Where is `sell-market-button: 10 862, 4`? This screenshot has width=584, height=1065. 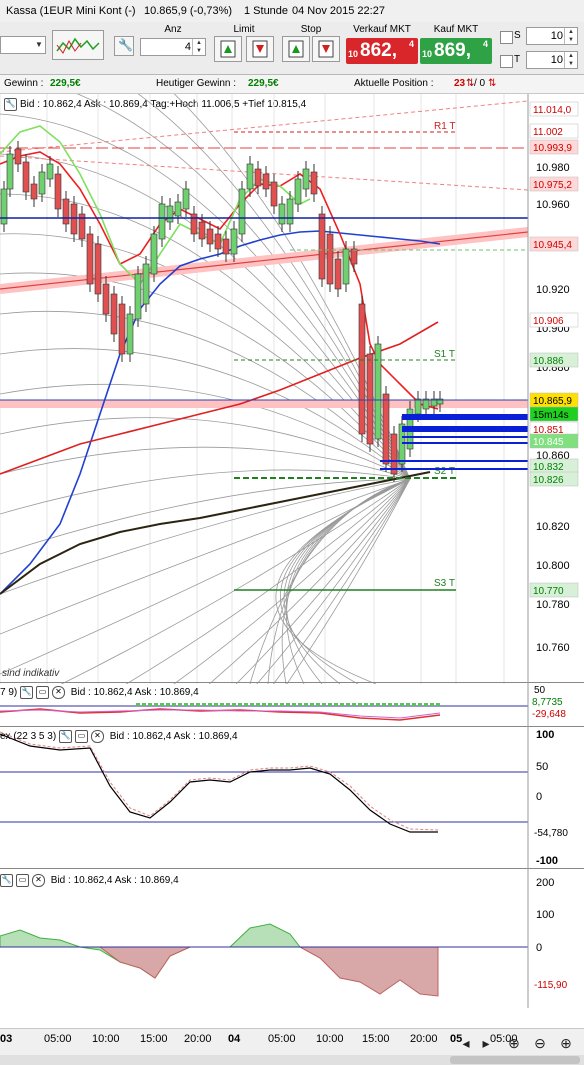
sell-market-button: 10 862, 4 is located at coordinates (382, 51).